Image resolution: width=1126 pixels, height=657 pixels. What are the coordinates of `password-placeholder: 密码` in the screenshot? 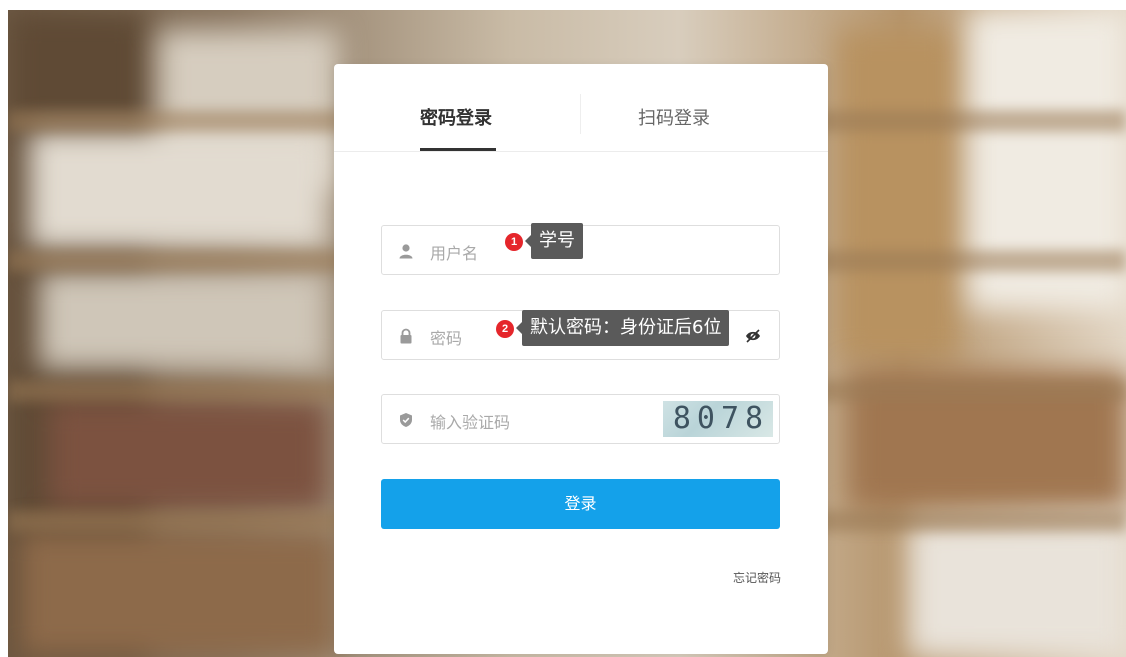 It's located at (446, 338).